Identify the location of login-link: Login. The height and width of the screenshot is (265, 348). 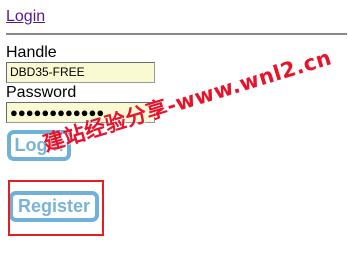
(25, 17).